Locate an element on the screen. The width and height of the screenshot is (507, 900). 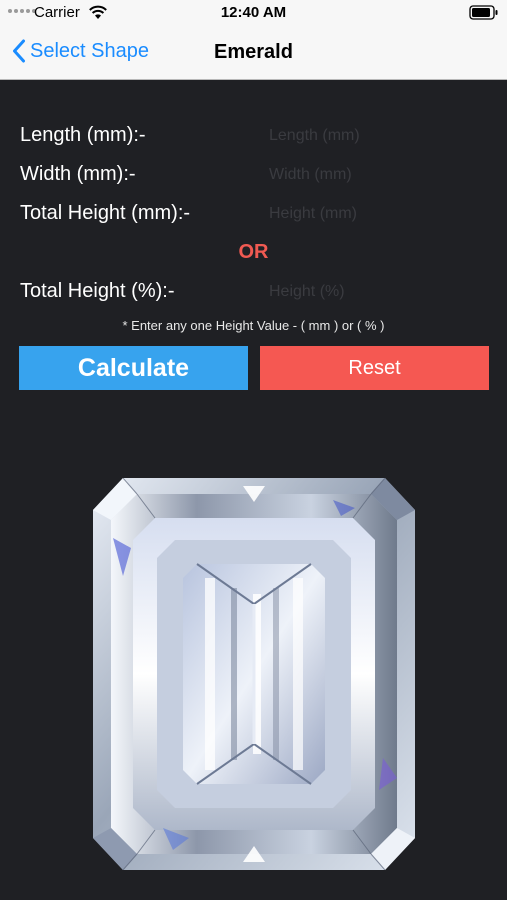
width-input is located at coordinates (374, 175).